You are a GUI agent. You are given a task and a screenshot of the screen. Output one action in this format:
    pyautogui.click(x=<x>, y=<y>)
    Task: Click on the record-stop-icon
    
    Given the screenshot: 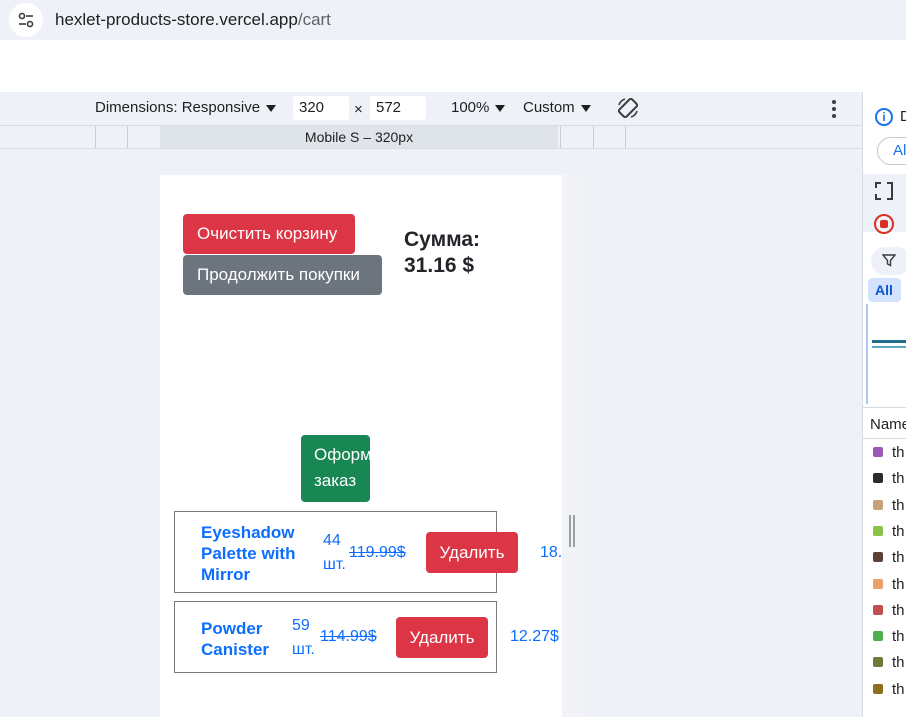 What is the action you would take?
    pyautogui.click(x=884, y=224)
    